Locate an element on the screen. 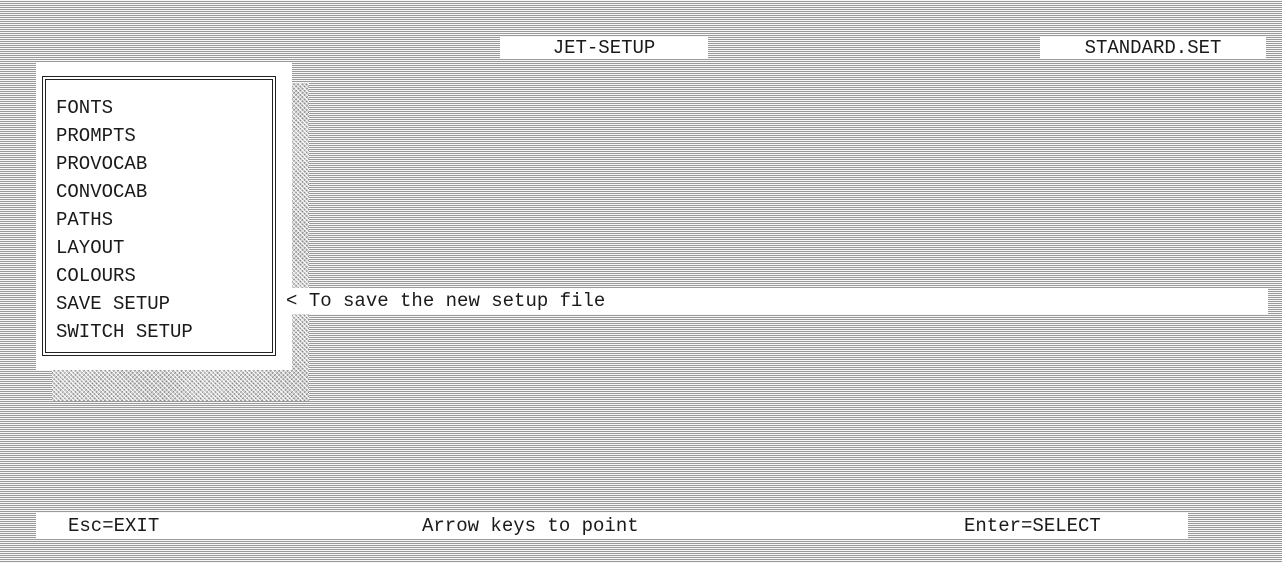 The width and height of the screenshot is (1282, 563). exit-key-hint: Esc=EXIT is located at coordinates (114, 526).